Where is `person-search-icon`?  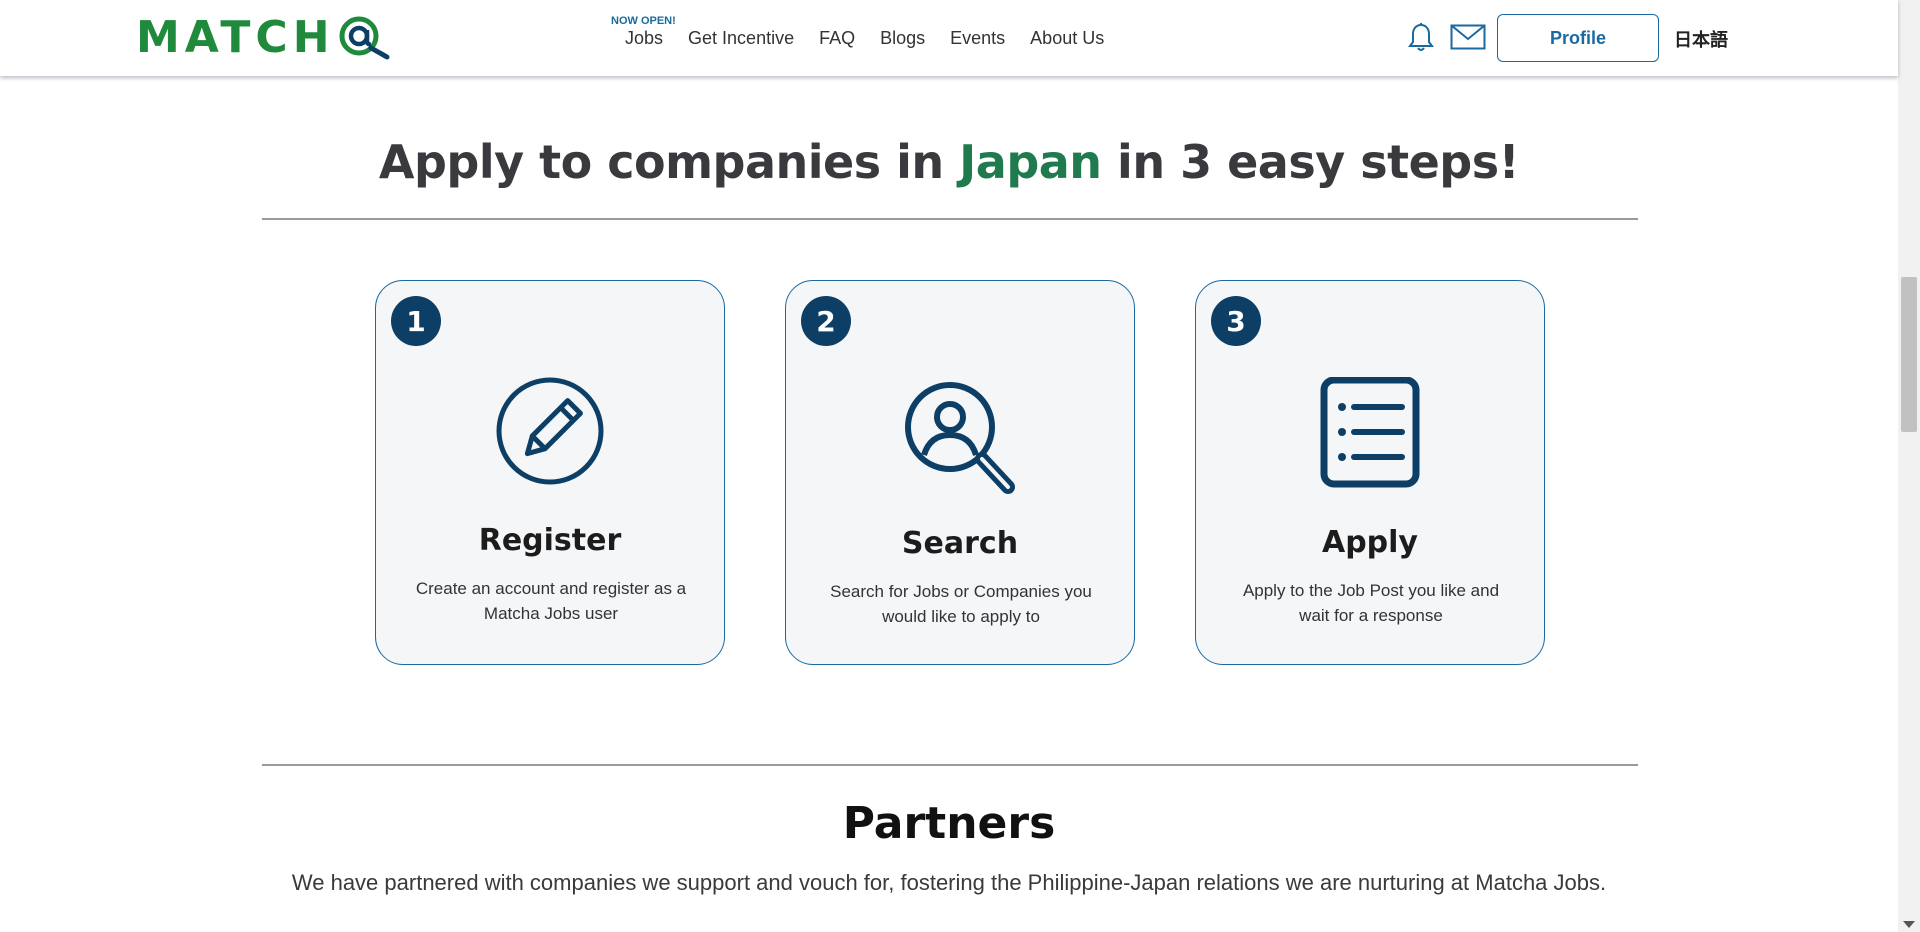 person-search-icon is located at coordinates (960, 438).